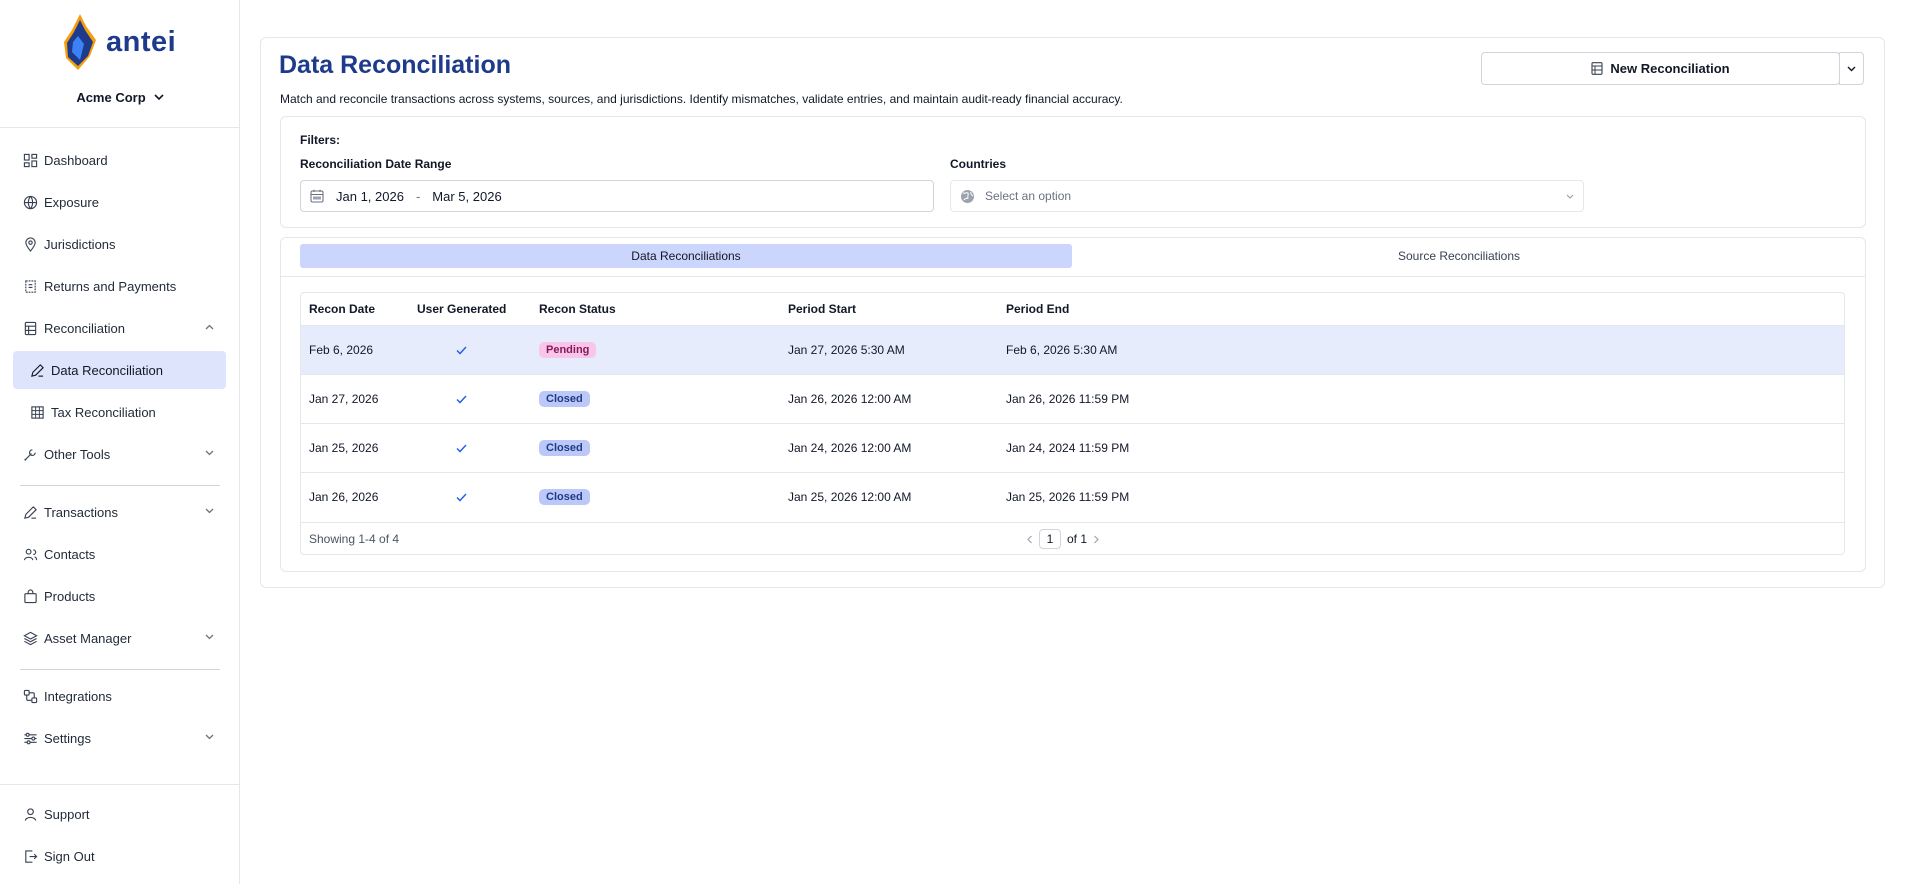 This screenshot has height=884, width=1907. I want to click on sidebar-item-label: Dashboard, so click(76, 160).